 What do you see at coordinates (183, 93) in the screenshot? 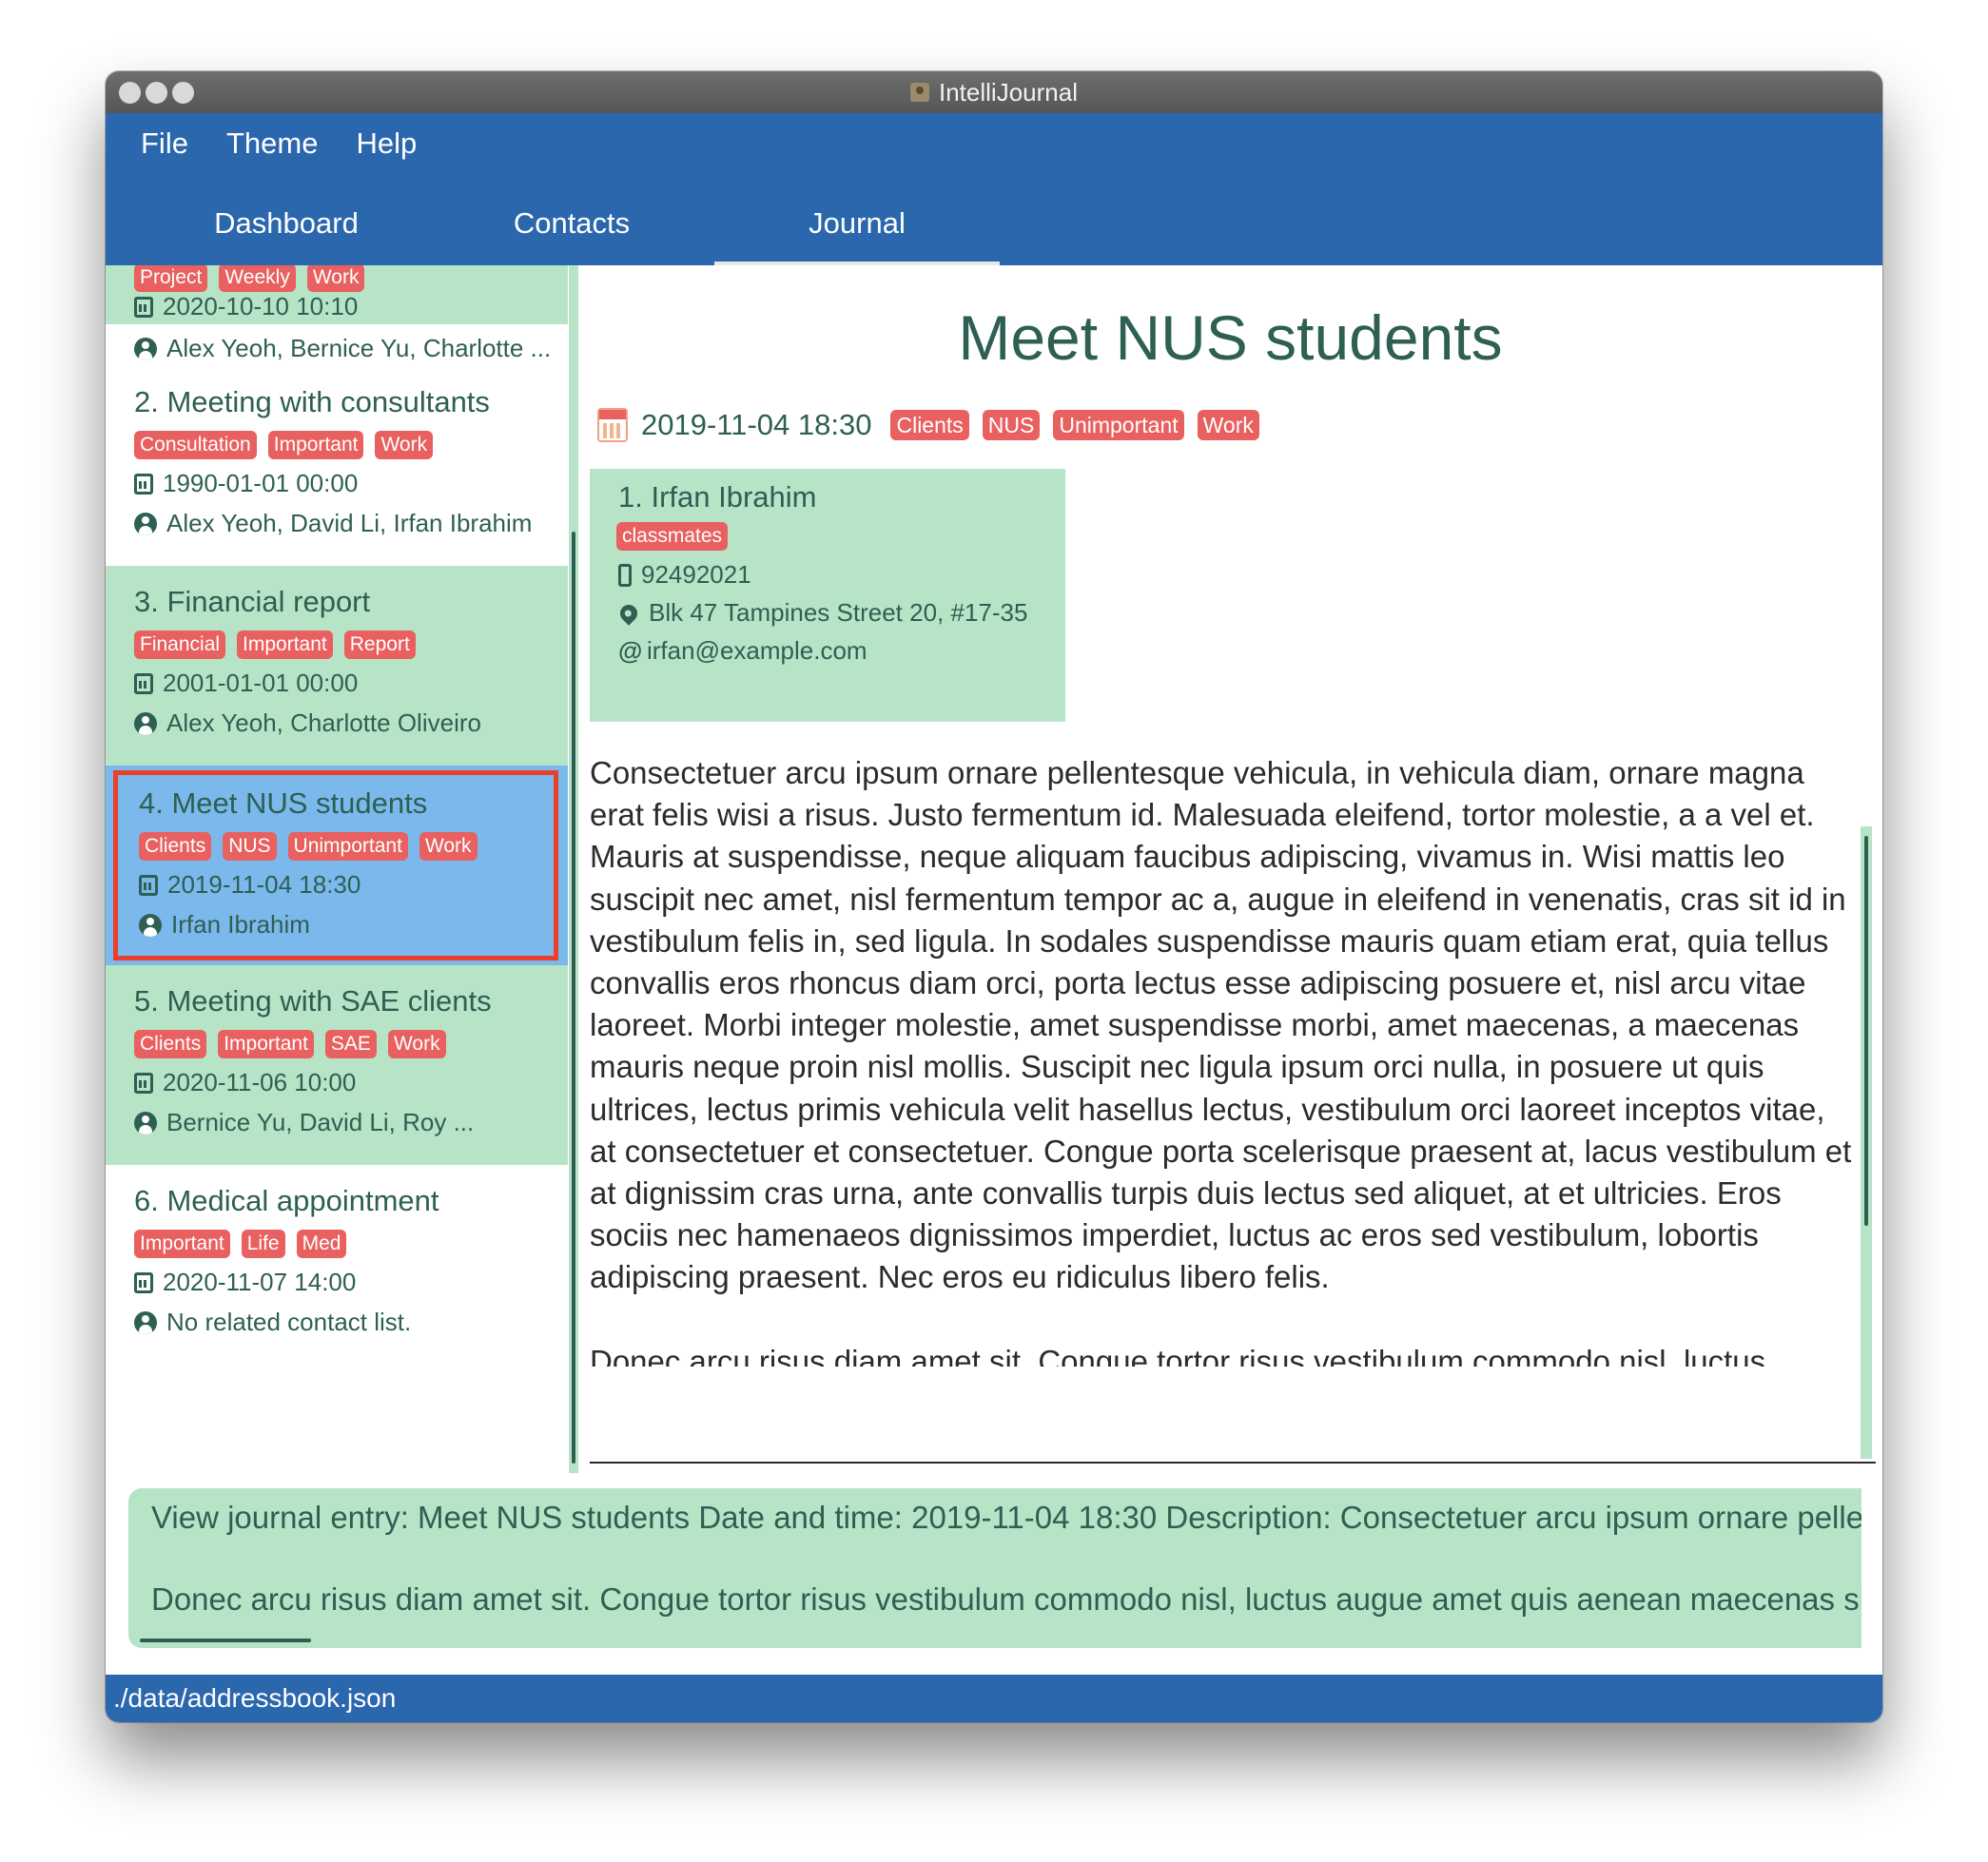
I see `zoom-window-button` at bounding box center [183, 93].